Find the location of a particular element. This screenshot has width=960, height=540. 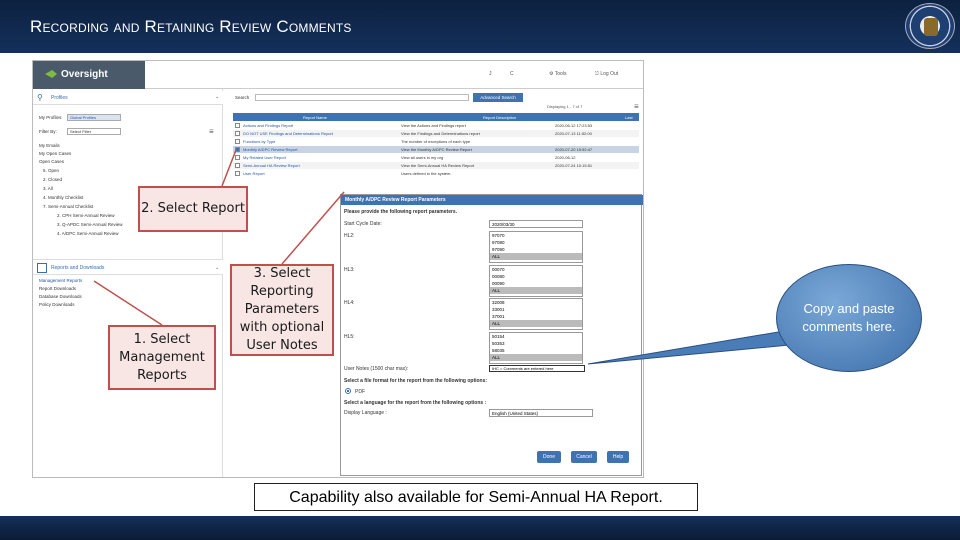

cell-desc: The number of exceptions of each type is located at coordinates (436, 141).